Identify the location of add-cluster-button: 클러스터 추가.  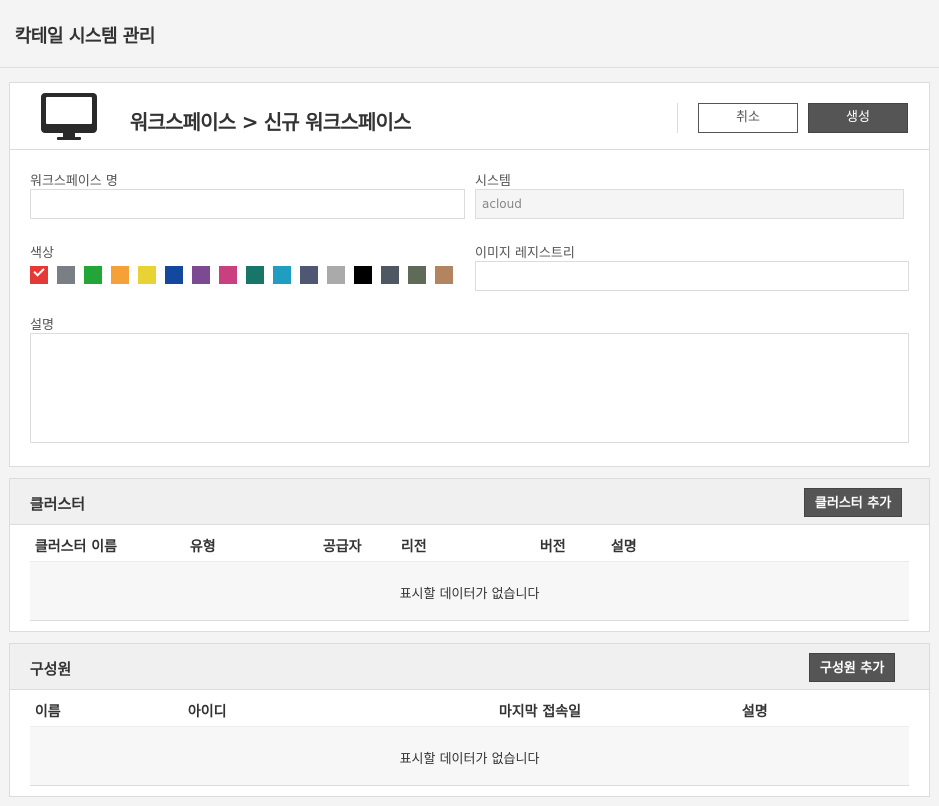
(853, 502).